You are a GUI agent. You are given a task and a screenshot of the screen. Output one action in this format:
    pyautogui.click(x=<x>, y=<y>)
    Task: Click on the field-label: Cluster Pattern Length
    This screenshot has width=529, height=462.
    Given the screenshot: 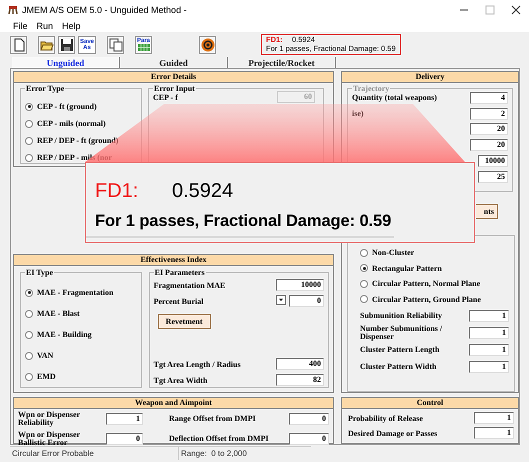 What is the action you would take?
    pyautogui.click(x=400, y=350)
    